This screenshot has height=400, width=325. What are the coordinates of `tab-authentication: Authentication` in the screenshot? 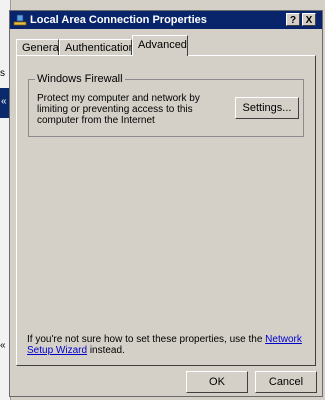 It's located at (97, 47).